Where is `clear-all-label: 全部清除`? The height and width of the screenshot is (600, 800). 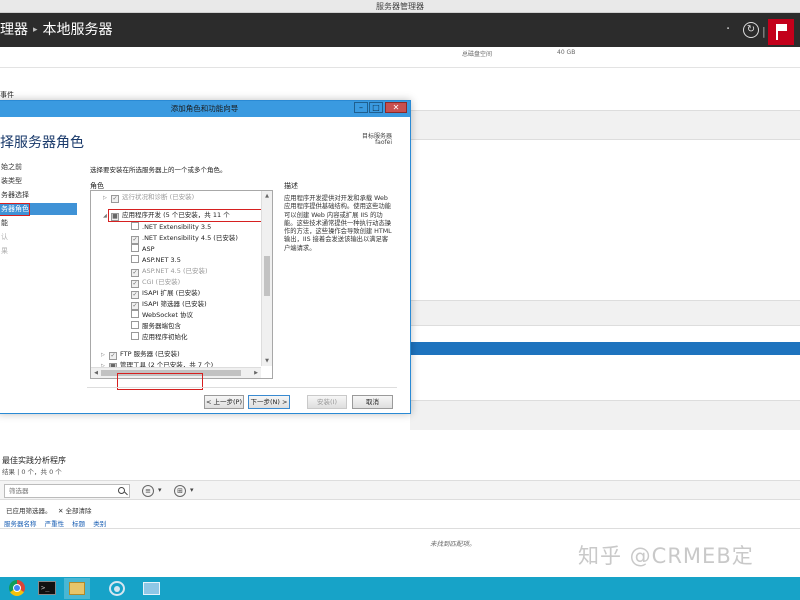 clear-all-label: 全部清除 is located at coordinates (78, 511).